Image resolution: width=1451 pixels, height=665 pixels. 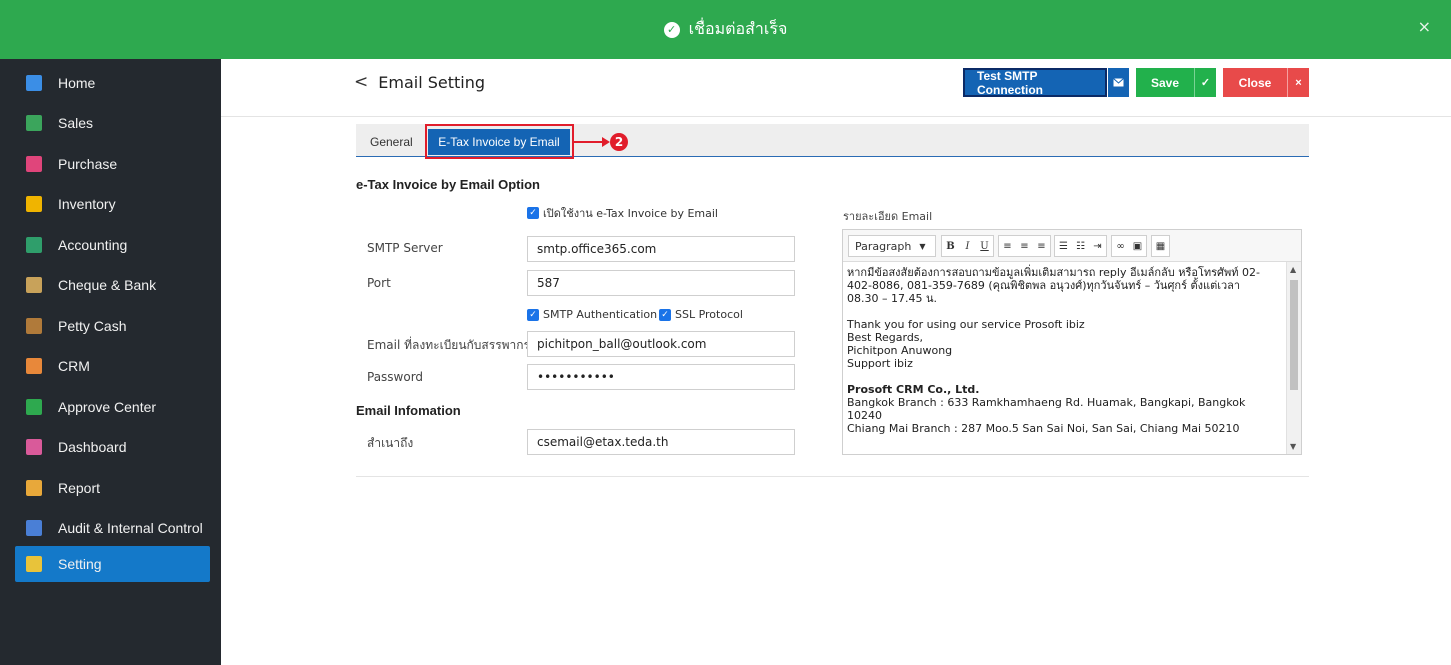 What do you see at coordinates (107, 407) in the screenshot?
I see `sidebar-item-label: Approve Center` at bounding box center [107, 407].